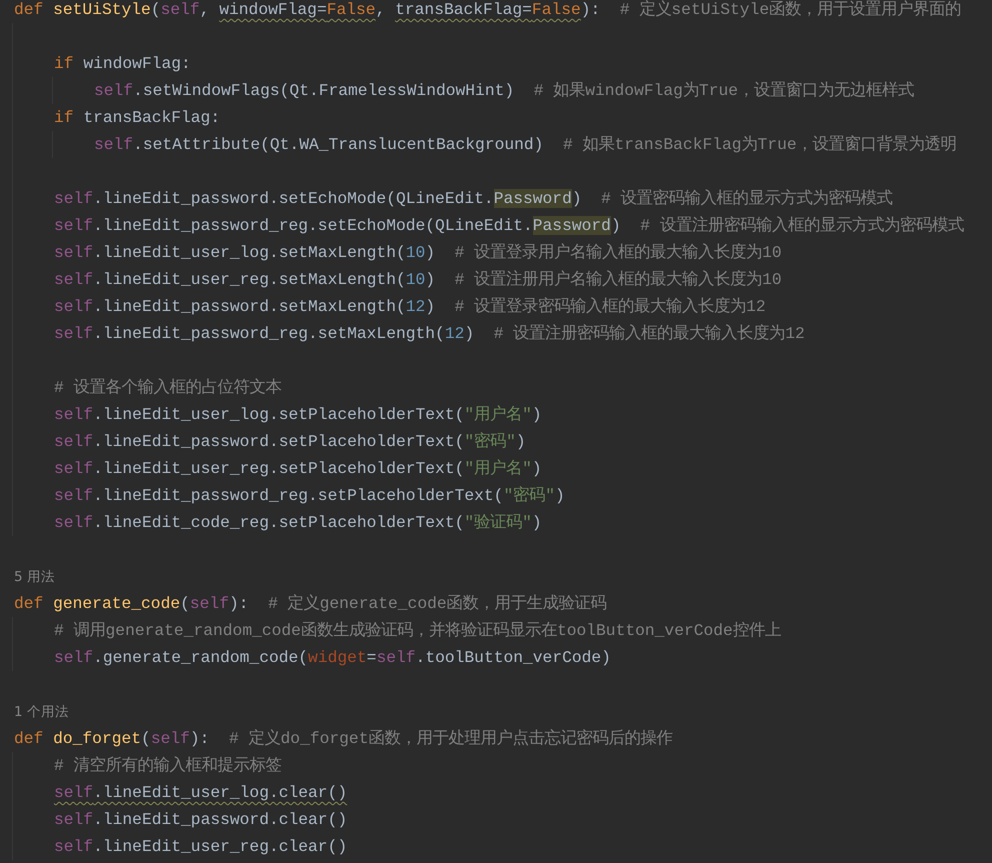  What do you see at coordinates (417, 630) in the screenshot?
I see `code-line: # 调用generate_random_code函数生成验证码，并将验证码显示在toolButton_verCode控件上` at bounding box center [417, 630].